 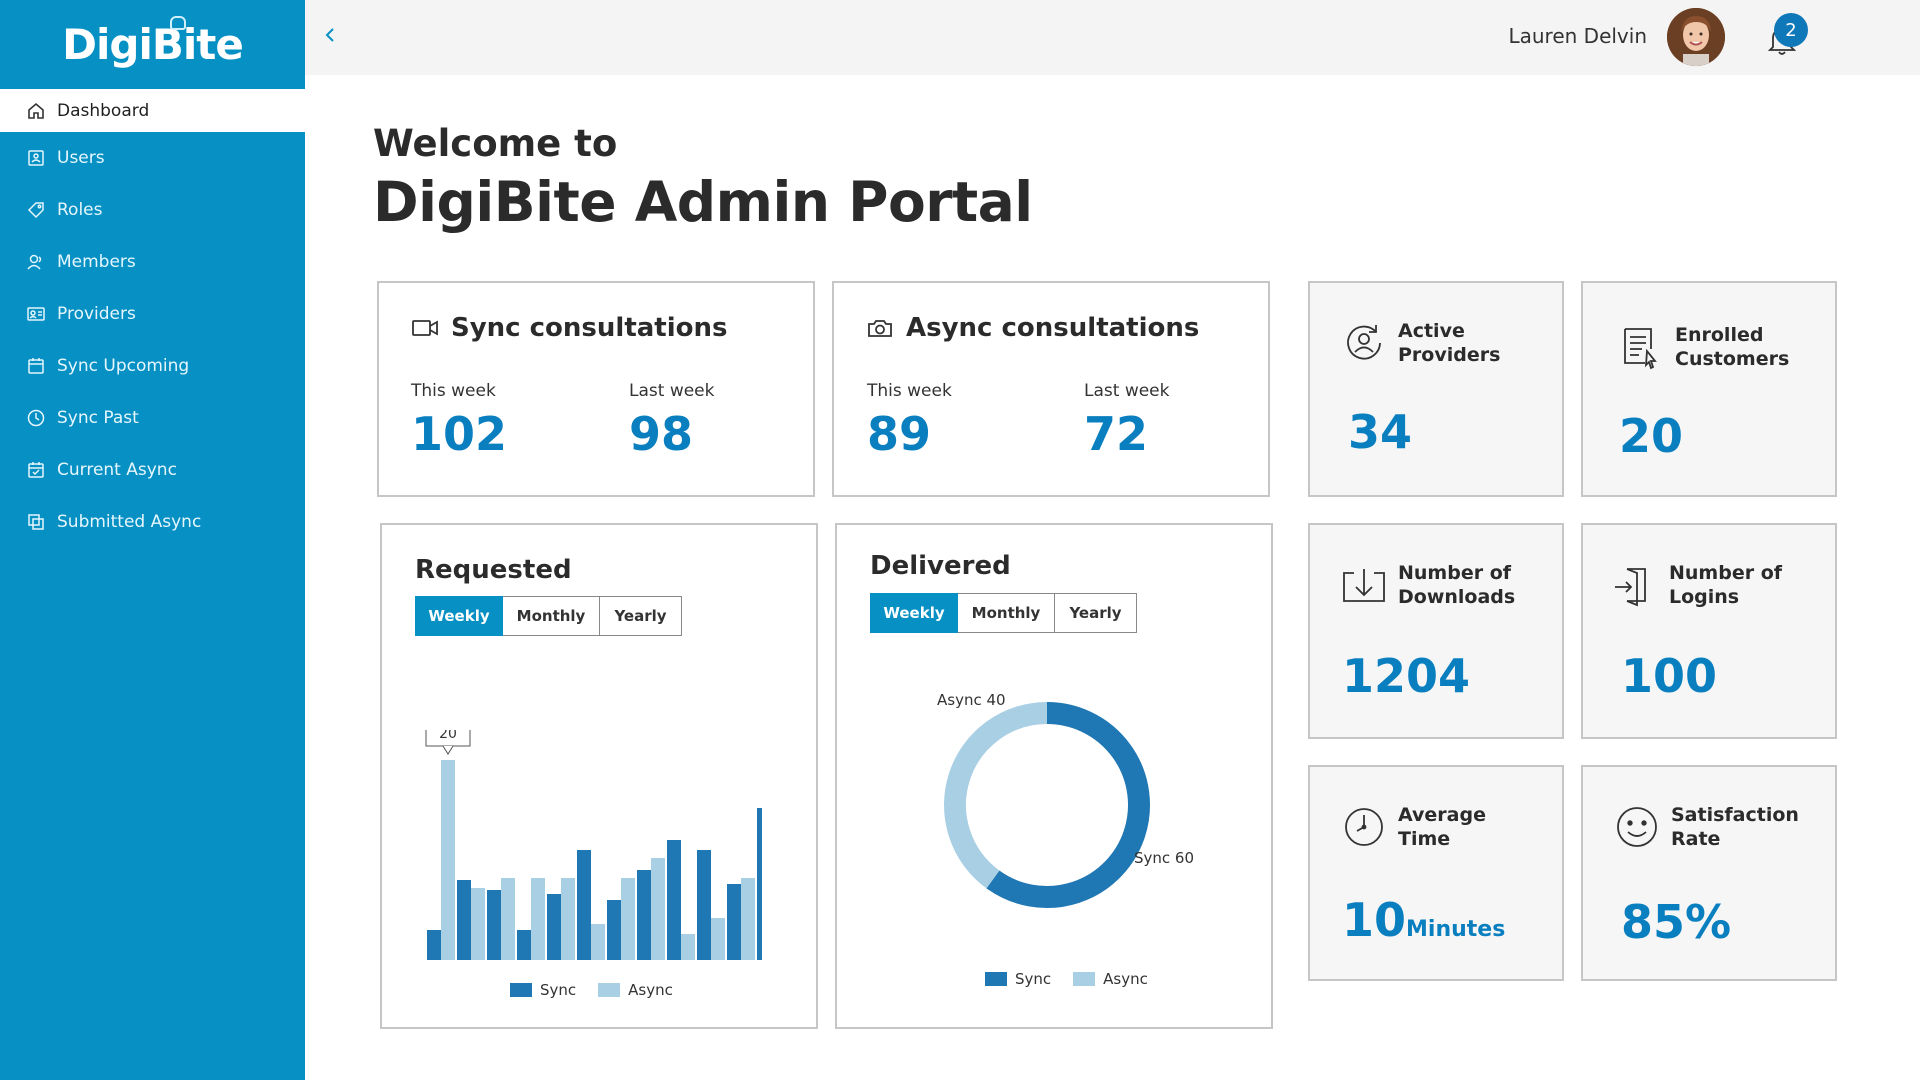 I want to click on stat-label-line1: Active, so click(x=1431, y=331).